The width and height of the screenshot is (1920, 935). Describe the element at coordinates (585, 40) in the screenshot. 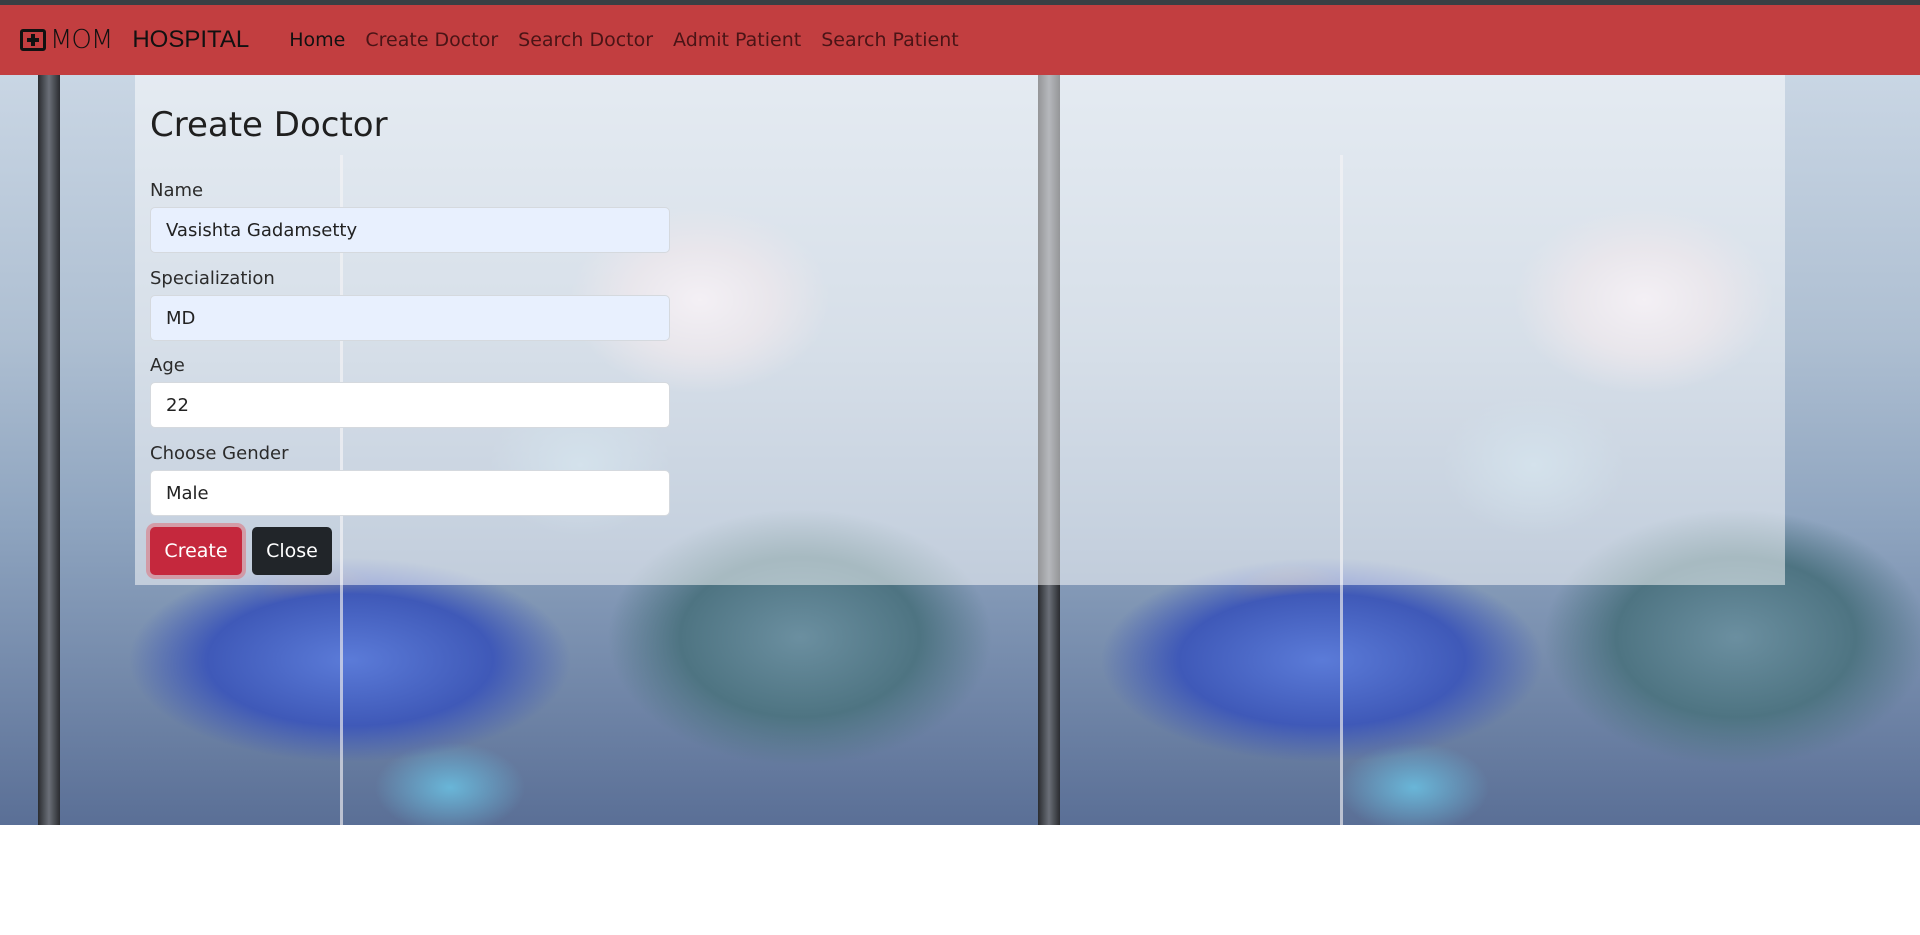

I see `nav-search-doctor: Search Doctor` at that location.